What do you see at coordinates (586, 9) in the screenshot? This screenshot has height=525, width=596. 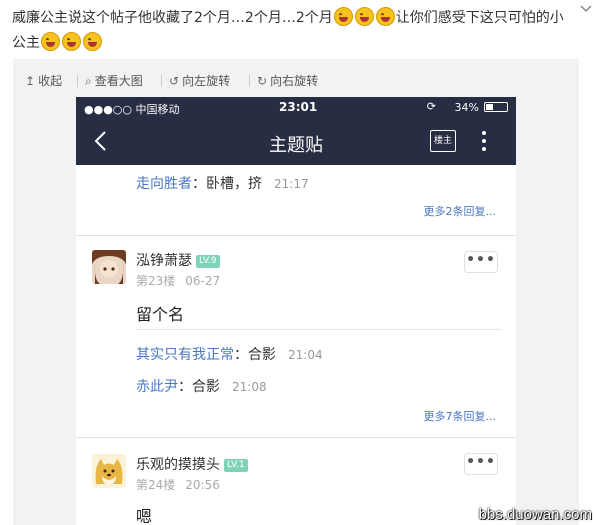 I see `chevron-down-icon` at bounding box center [586, 9].